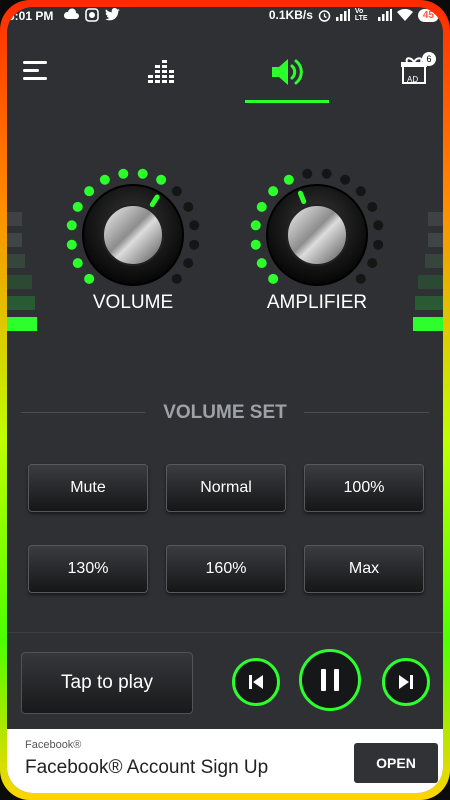 This screenshot has height=800, width=450. Describe the element at coordinates (112, 14) in the screenshot. I see `twitter-icon` at that location.